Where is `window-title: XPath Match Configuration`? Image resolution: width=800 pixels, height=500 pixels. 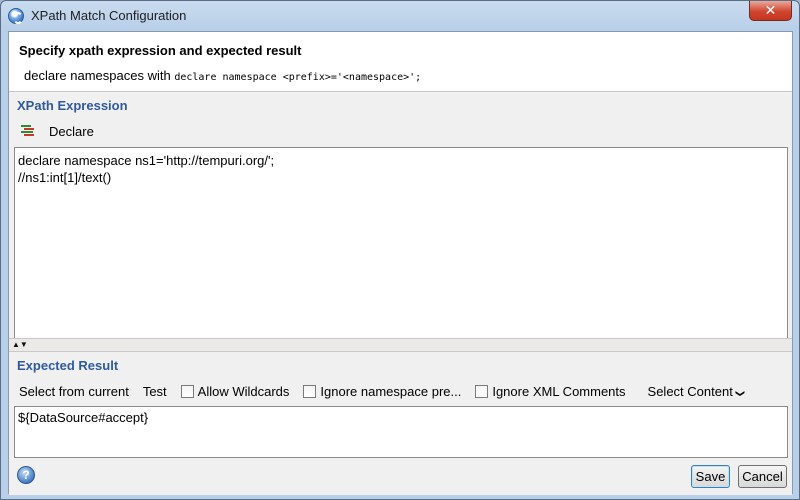 window-title: XPath Match Configuration is located at coordinates (109, 15).